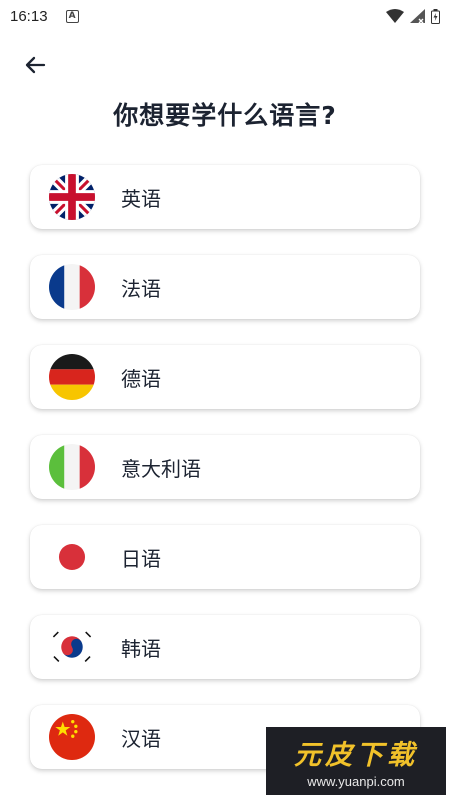  What do you see at coordinates (356, 781) in the screenshot?
I see `watermark-url: www.yuanpi.com` at bounding box center [356, 781].